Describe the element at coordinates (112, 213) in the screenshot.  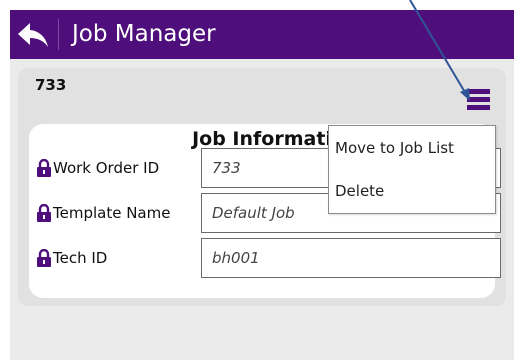
I see `template-name-label: Template Name` at that location.